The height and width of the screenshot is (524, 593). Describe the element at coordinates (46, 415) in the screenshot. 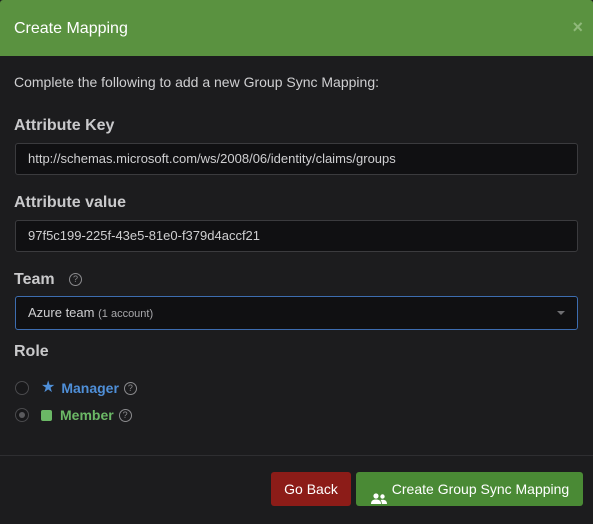

I see `square-icon` at that location.